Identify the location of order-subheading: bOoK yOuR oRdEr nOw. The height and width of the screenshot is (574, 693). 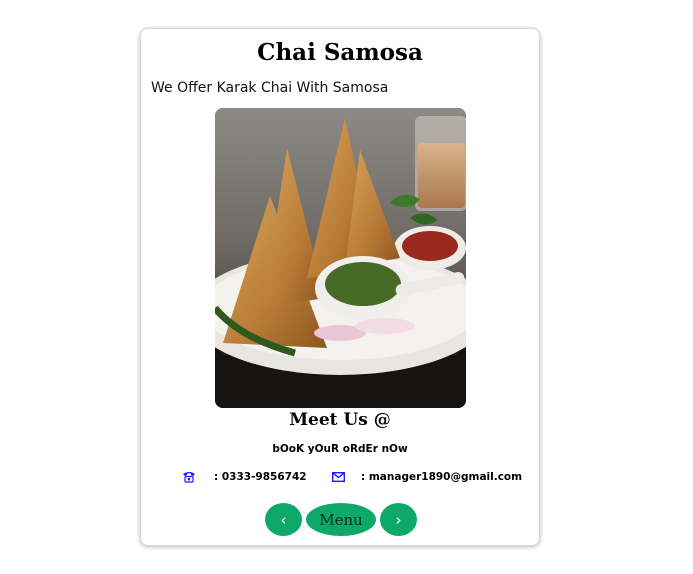
(340, 449).